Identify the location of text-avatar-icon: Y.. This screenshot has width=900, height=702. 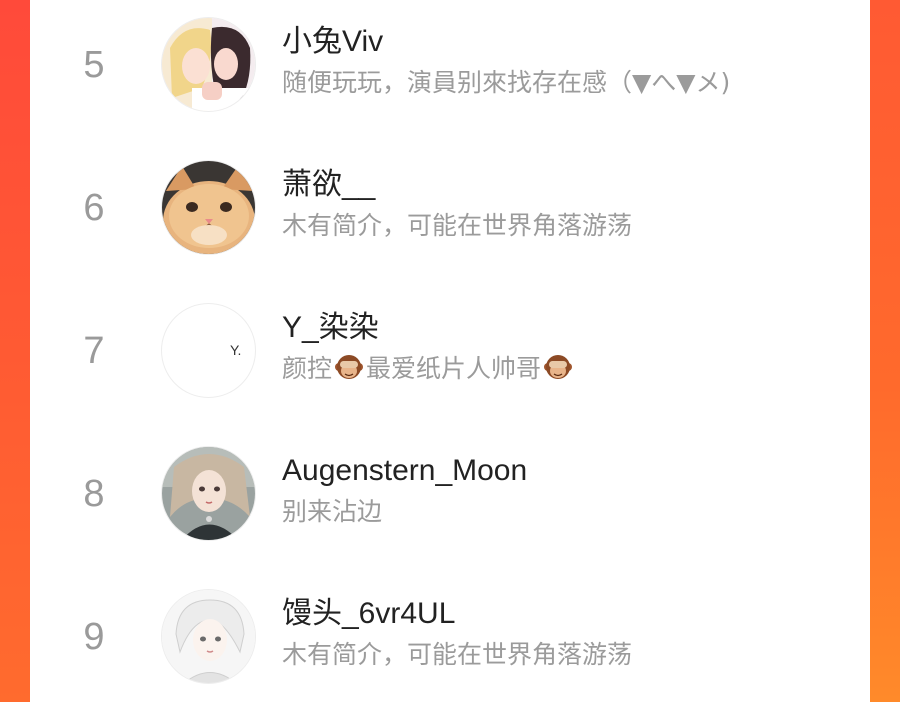
(208, 350).